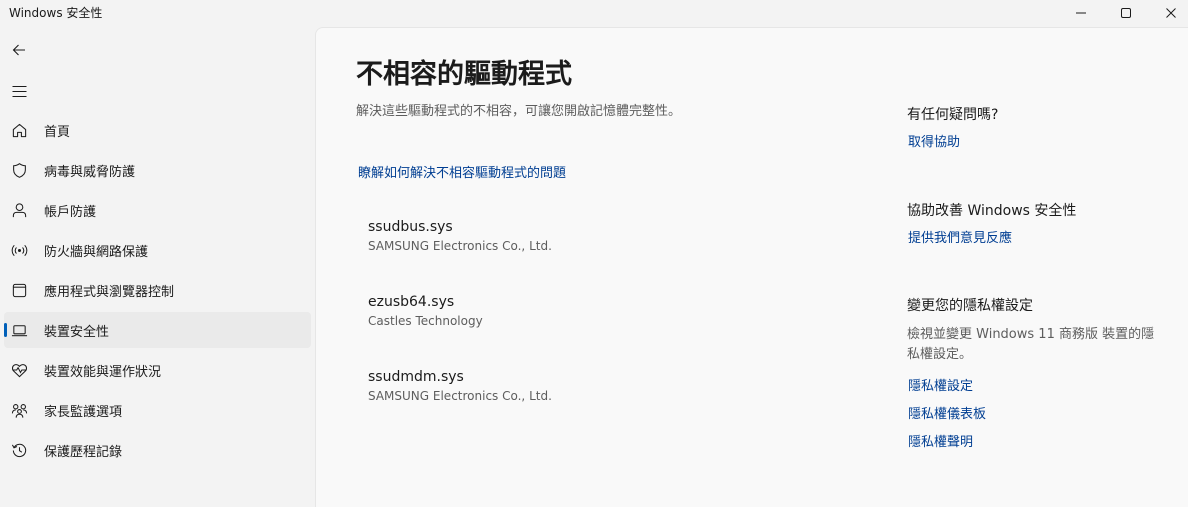  I want to click on back-button, so click(19, 50).